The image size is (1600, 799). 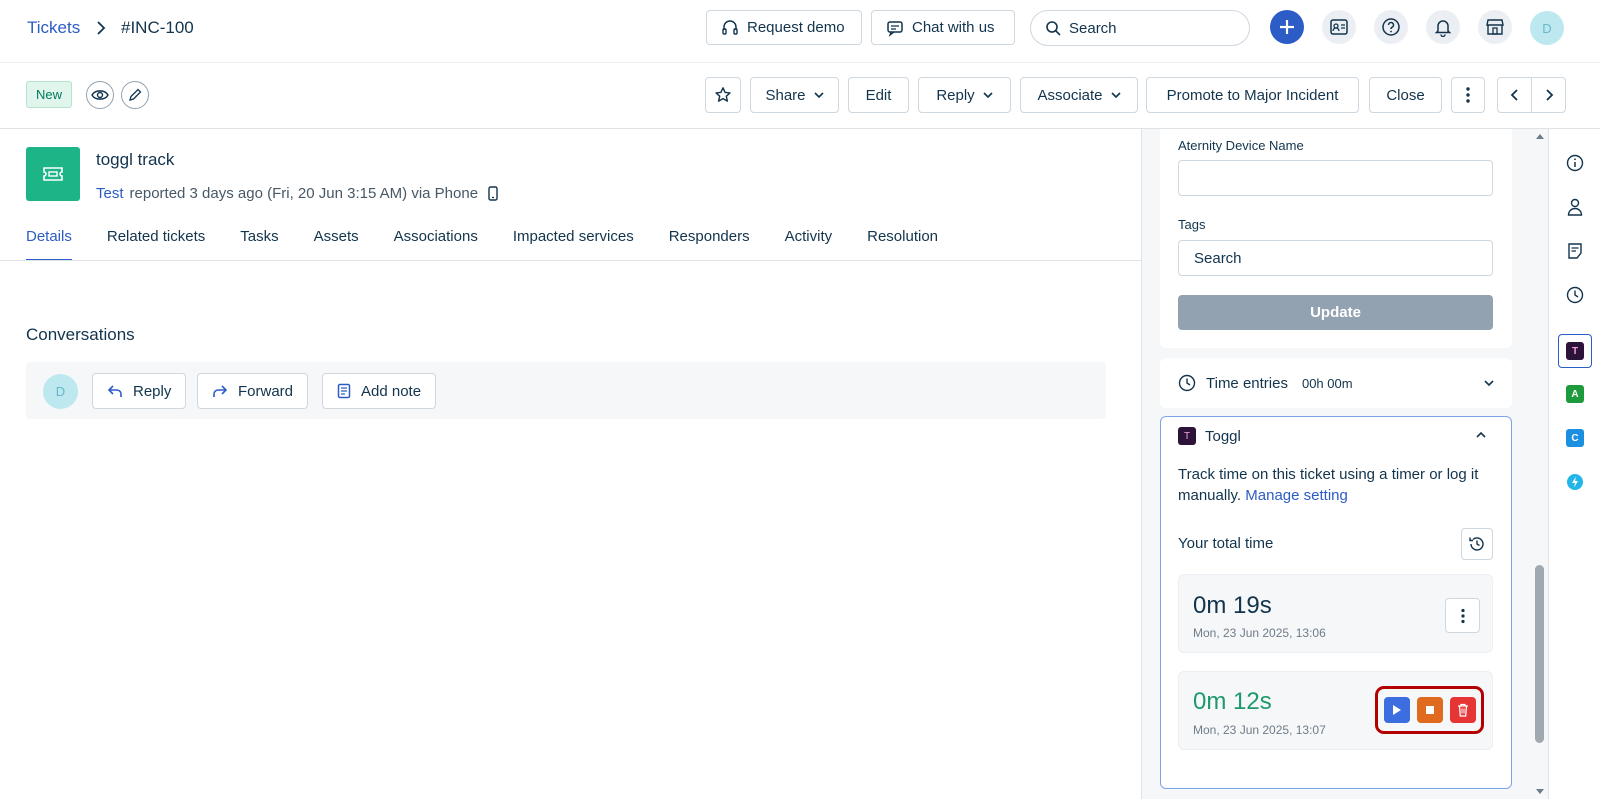 I want to click on add-note-button: Add note, so click(x=379, y=391).